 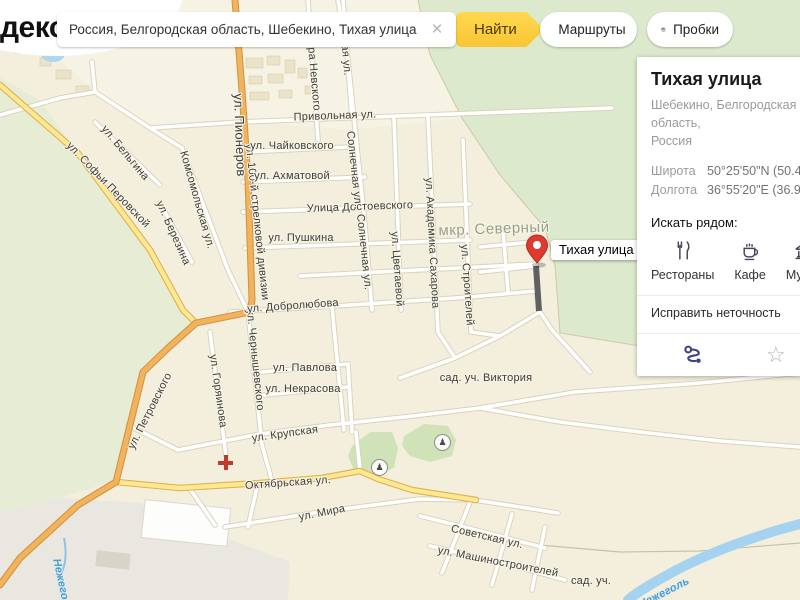 What do you see at coordinates (437, 29) in the screenshot?
I see `close-icon: ×` at bounding box center [437, 29].